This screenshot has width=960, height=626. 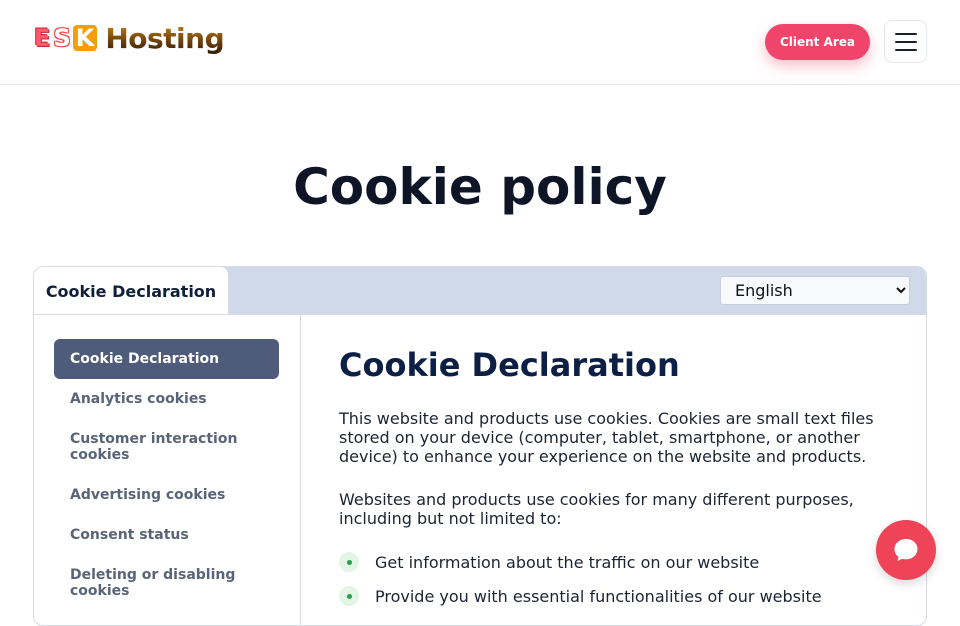 I want to click on client-area-button: Client Area, so click(x=817, y=42).